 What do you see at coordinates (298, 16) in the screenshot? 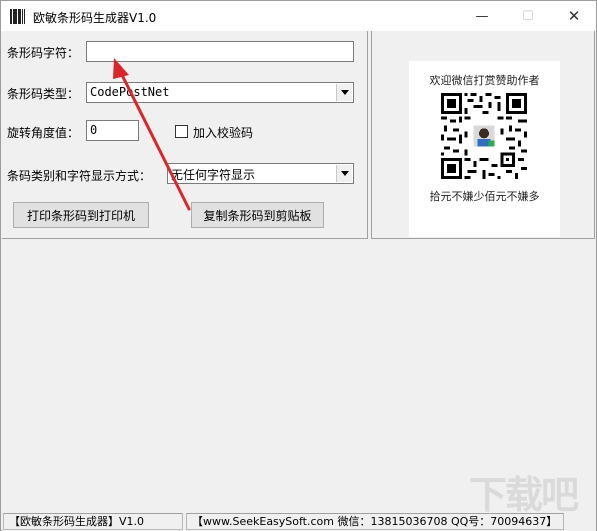
I see `title-bar: 欧敏条形码生成器V1.0 — ☐ ✕` at bounding box center [298, 16].